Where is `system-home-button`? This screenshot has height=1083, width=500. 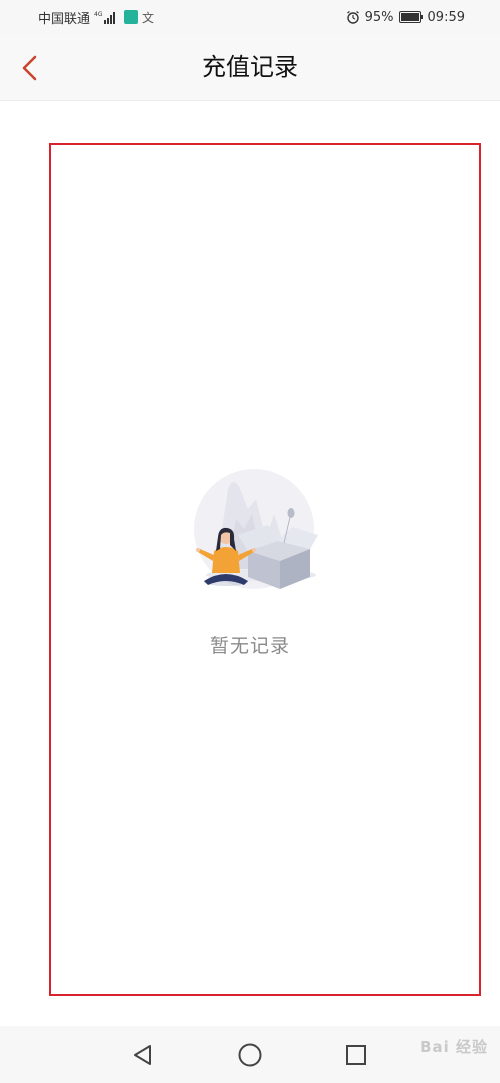 system-home-button is located at coordinates (250, 1055).